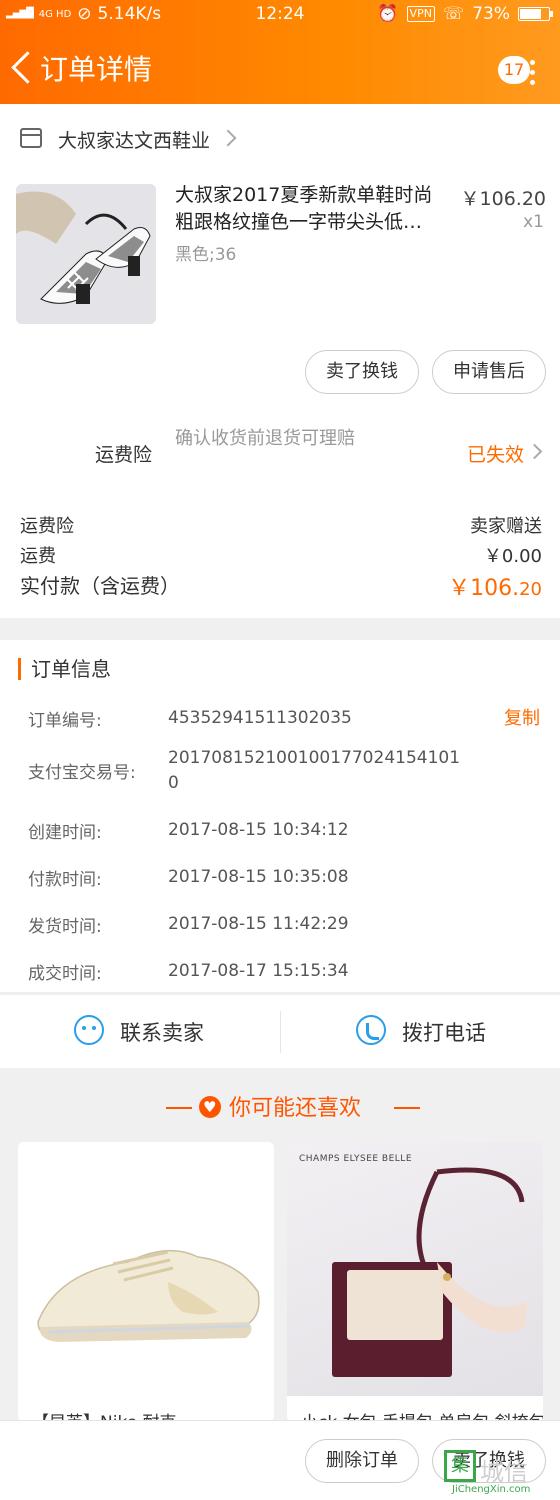 Image resolution: width=560 pixels, height=1500 pixels. I want to click on contact-seller-label: 联系卖家, so click(162, 1033).